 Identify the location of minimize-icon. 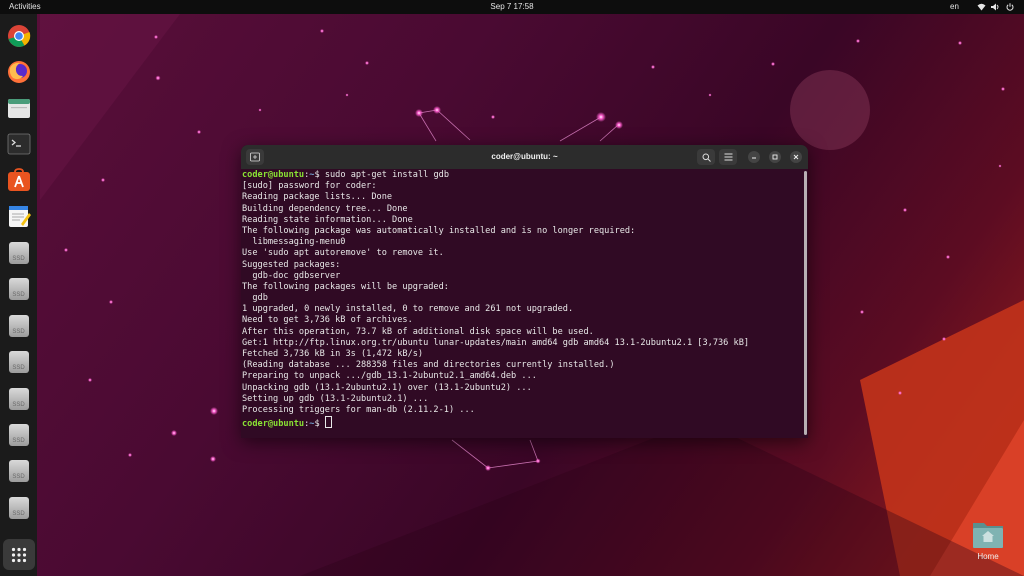
(754, 158).